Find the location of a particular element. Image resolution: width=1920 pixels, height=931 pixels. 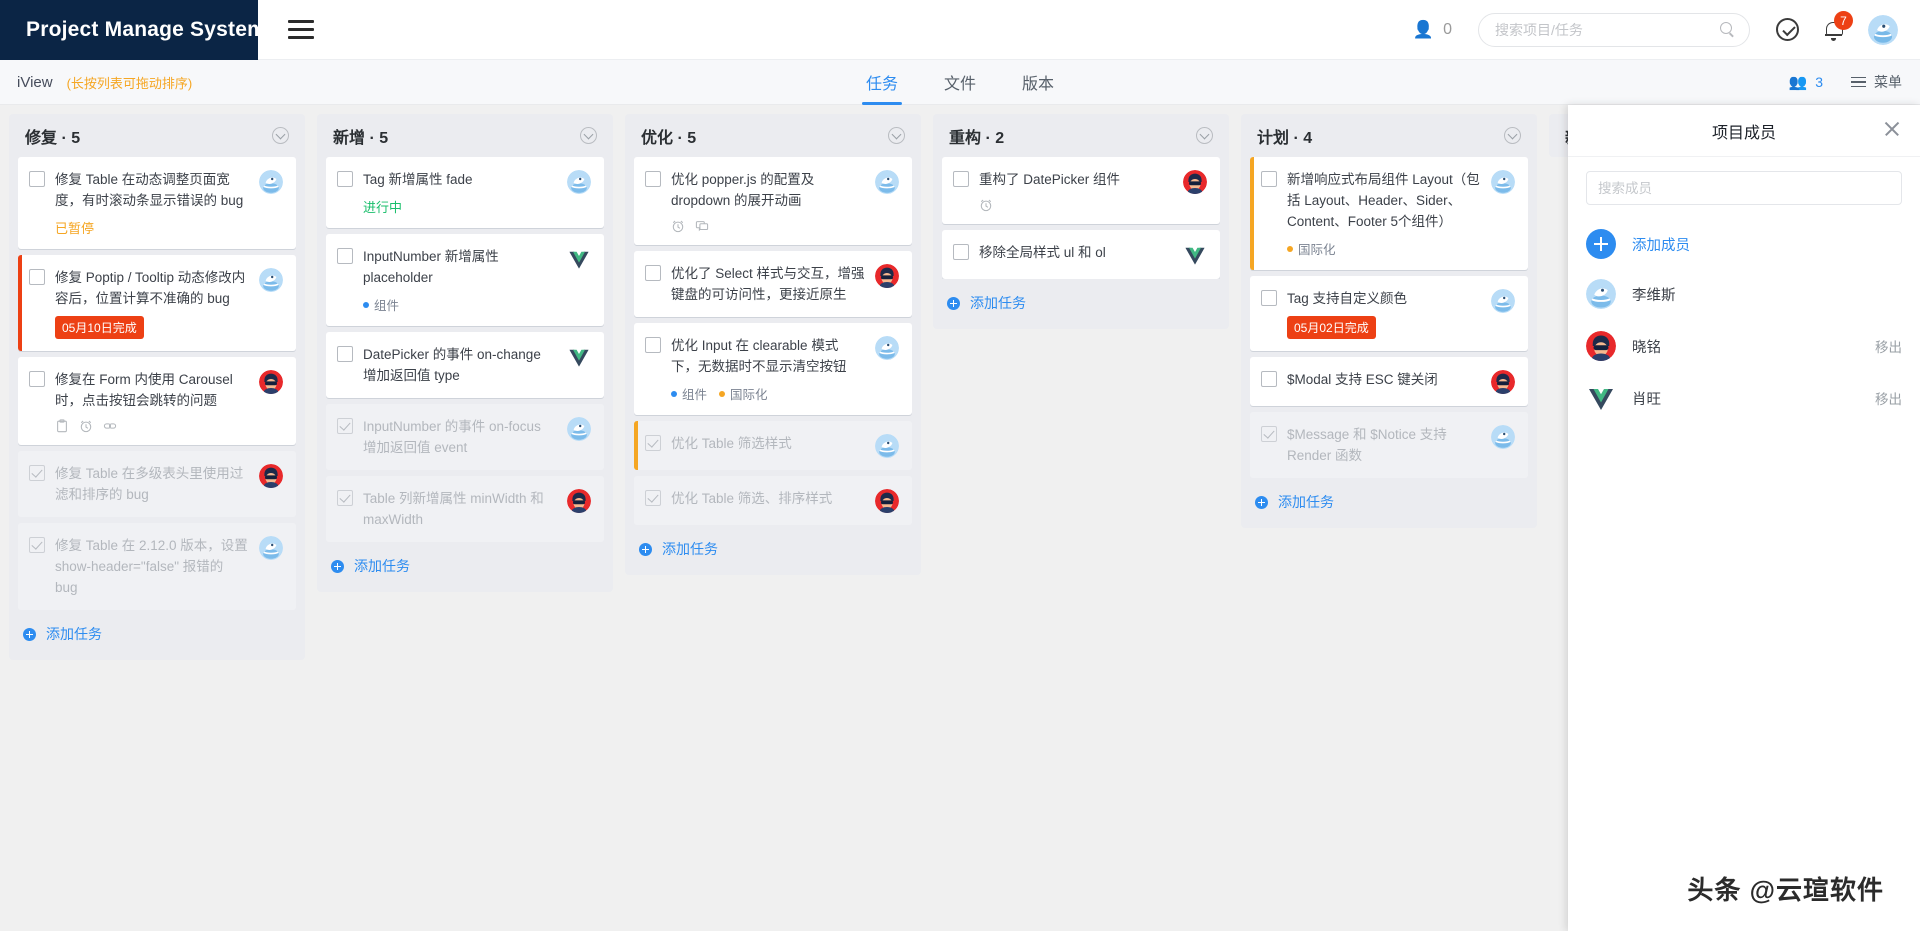

project-members-button: 👥 3 is located at coordinates (1806, 82).